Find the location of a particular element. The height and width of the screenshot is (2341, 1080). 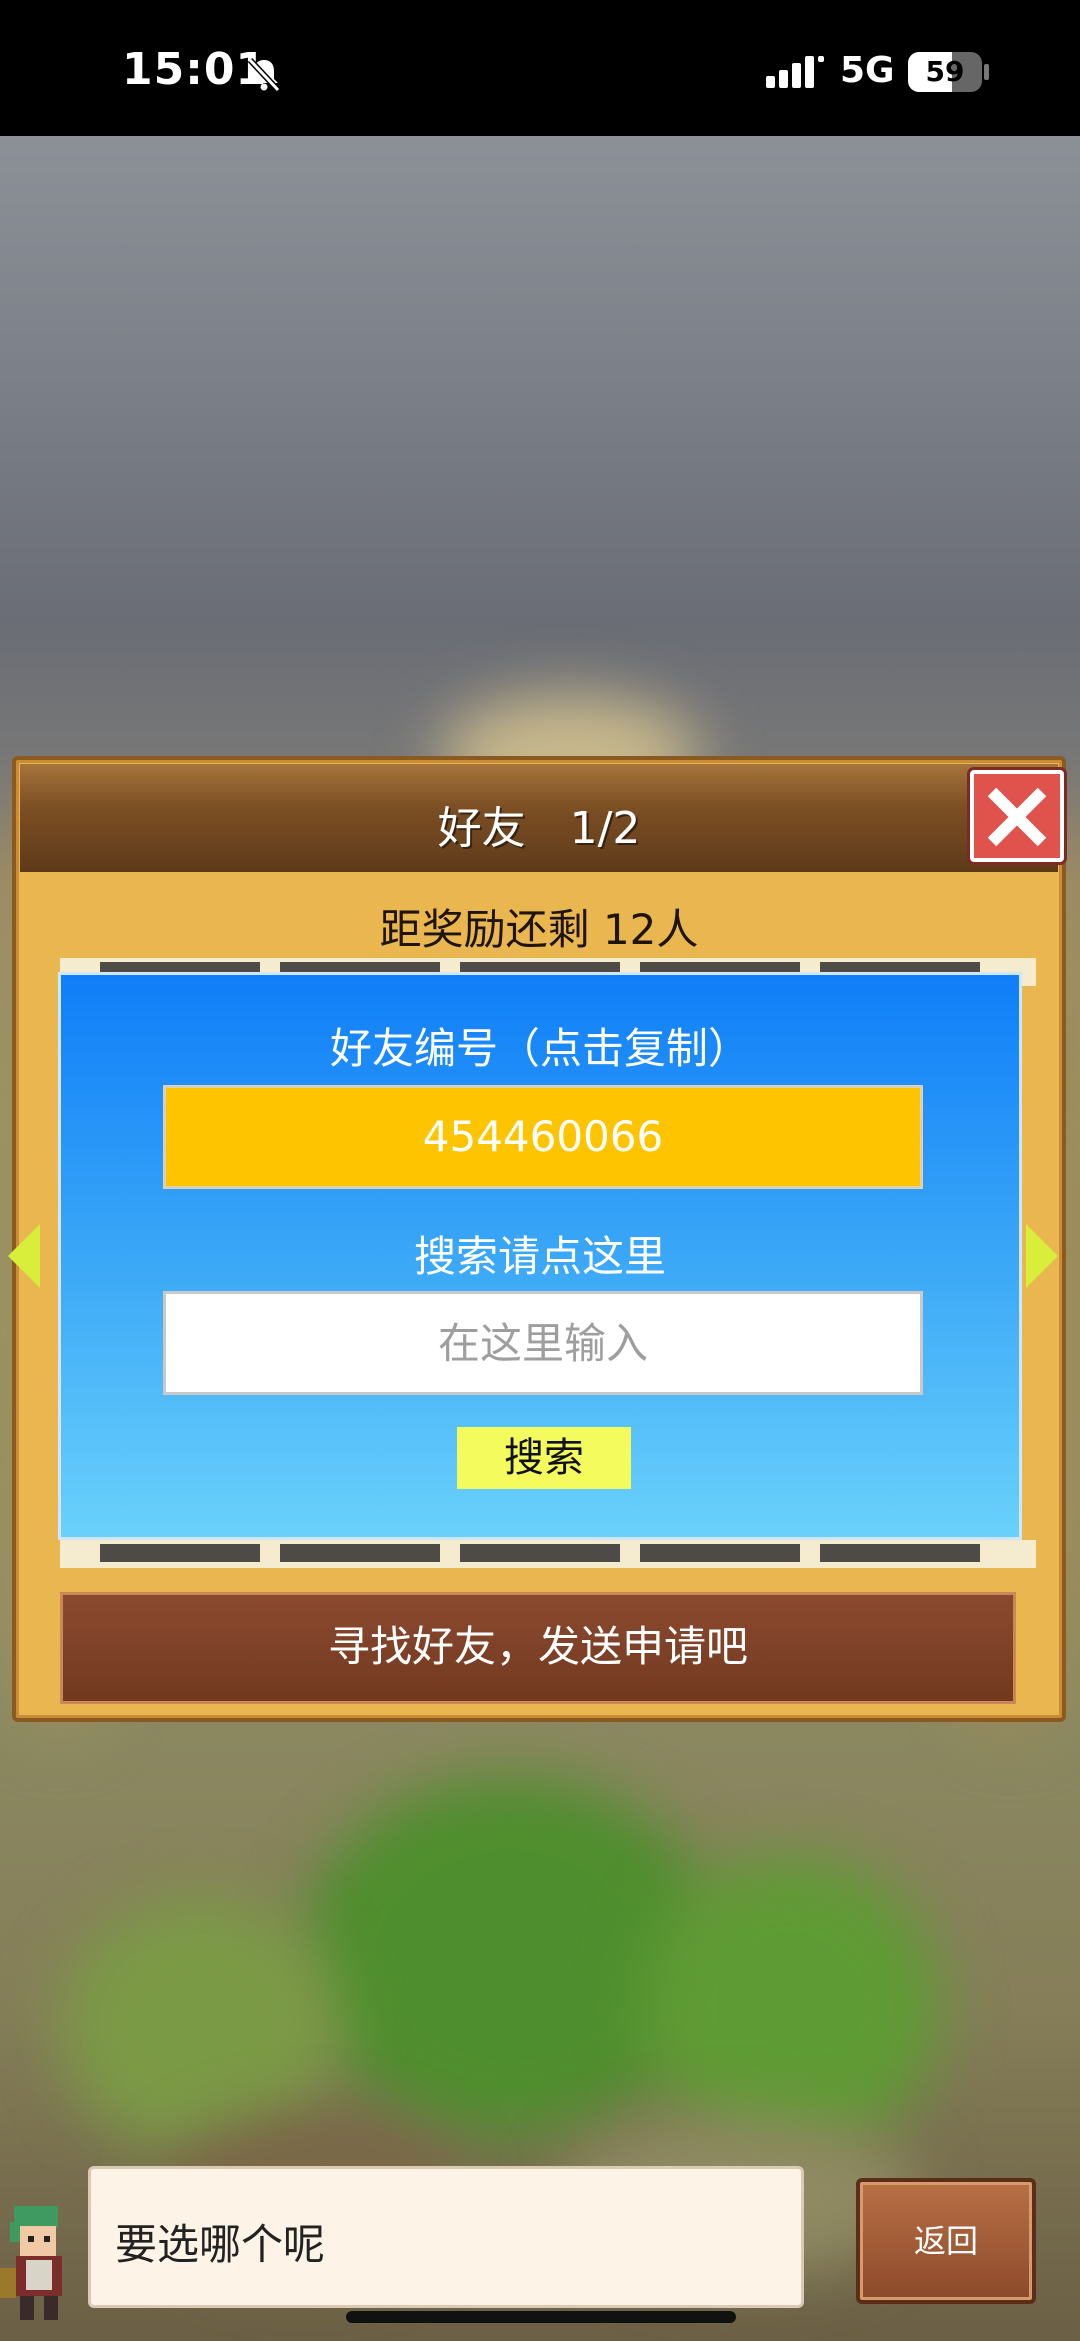

right-arrow-icon is located at coordinates (1042, 1256).